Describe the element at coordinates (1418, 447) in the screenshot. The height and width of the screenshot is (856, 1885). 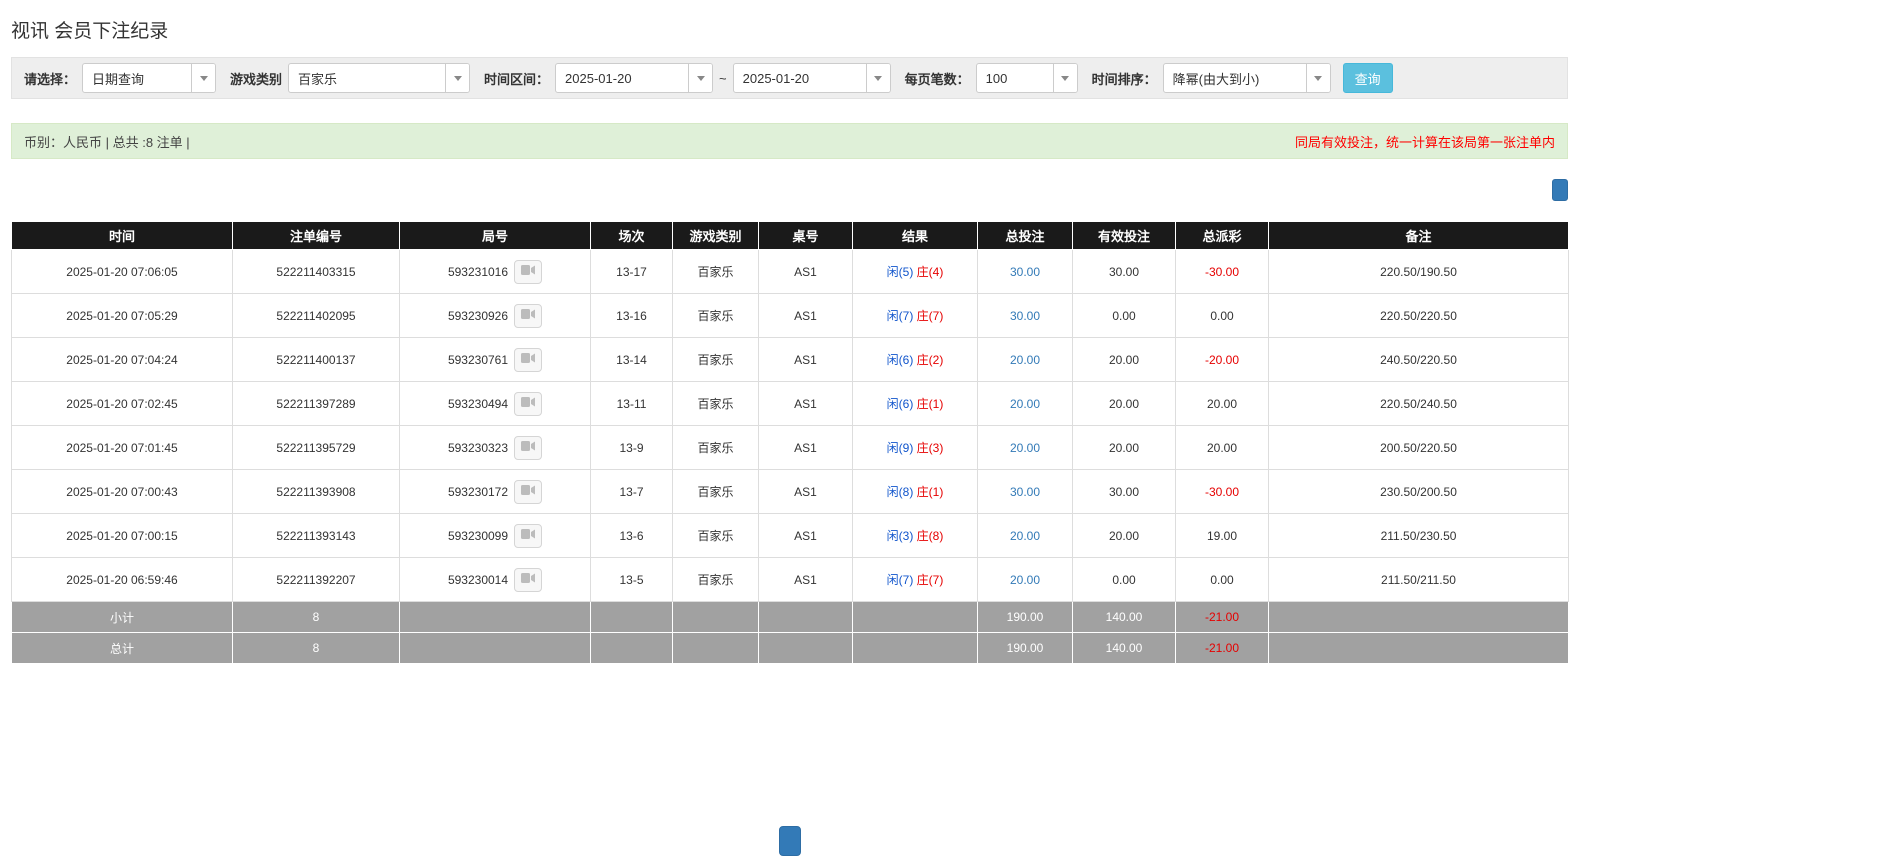
I see `cell-remark: 200.50/220.50` at that location.